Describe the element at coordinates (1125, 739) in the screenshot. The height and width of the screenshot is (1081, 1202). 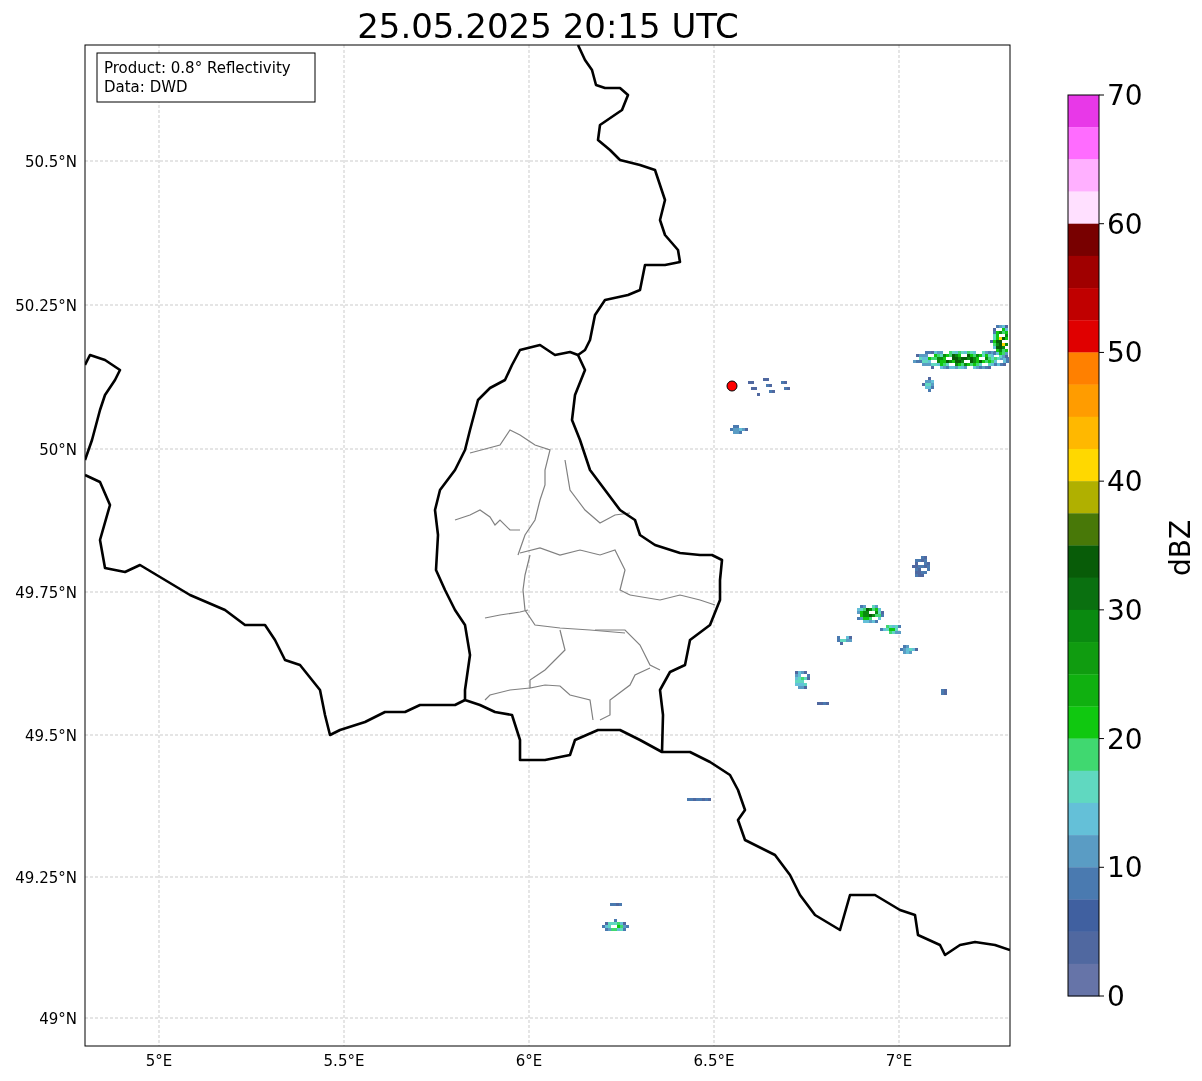
I see `colorbar-tick-label: 20` at that location.